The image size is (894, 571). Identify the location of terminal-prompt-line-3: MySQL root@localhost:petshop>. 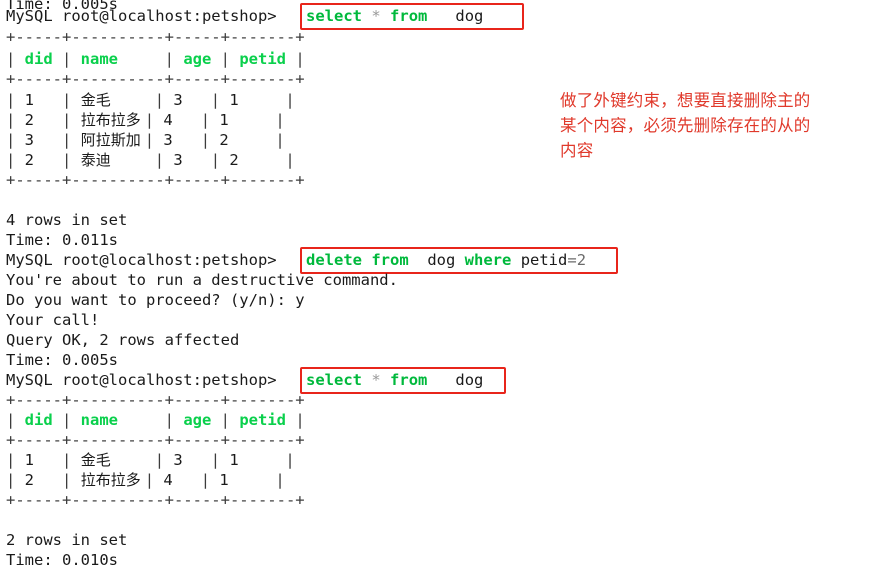
(141, 380).